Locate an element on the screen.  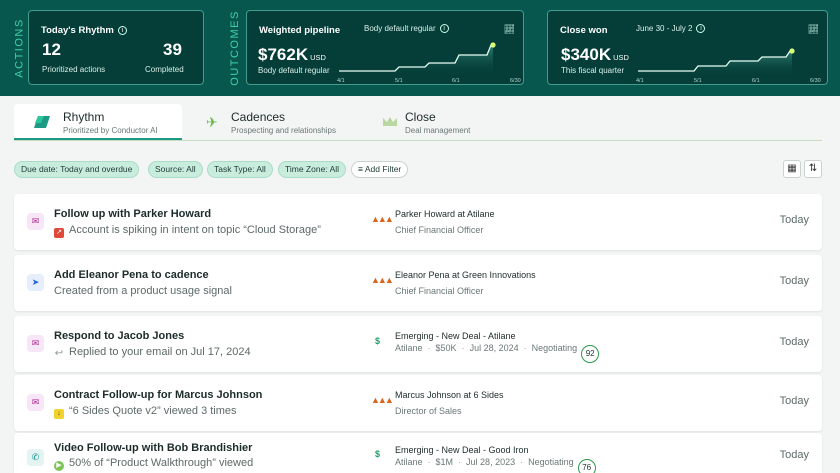
dollar-icon: $ is located at coordinates (378, 454).